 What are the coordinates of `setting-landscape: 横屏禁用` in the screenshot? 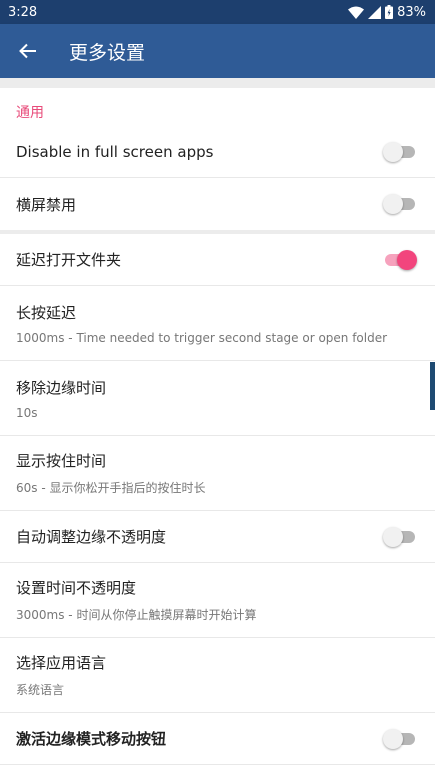 It's located at (217, 204).